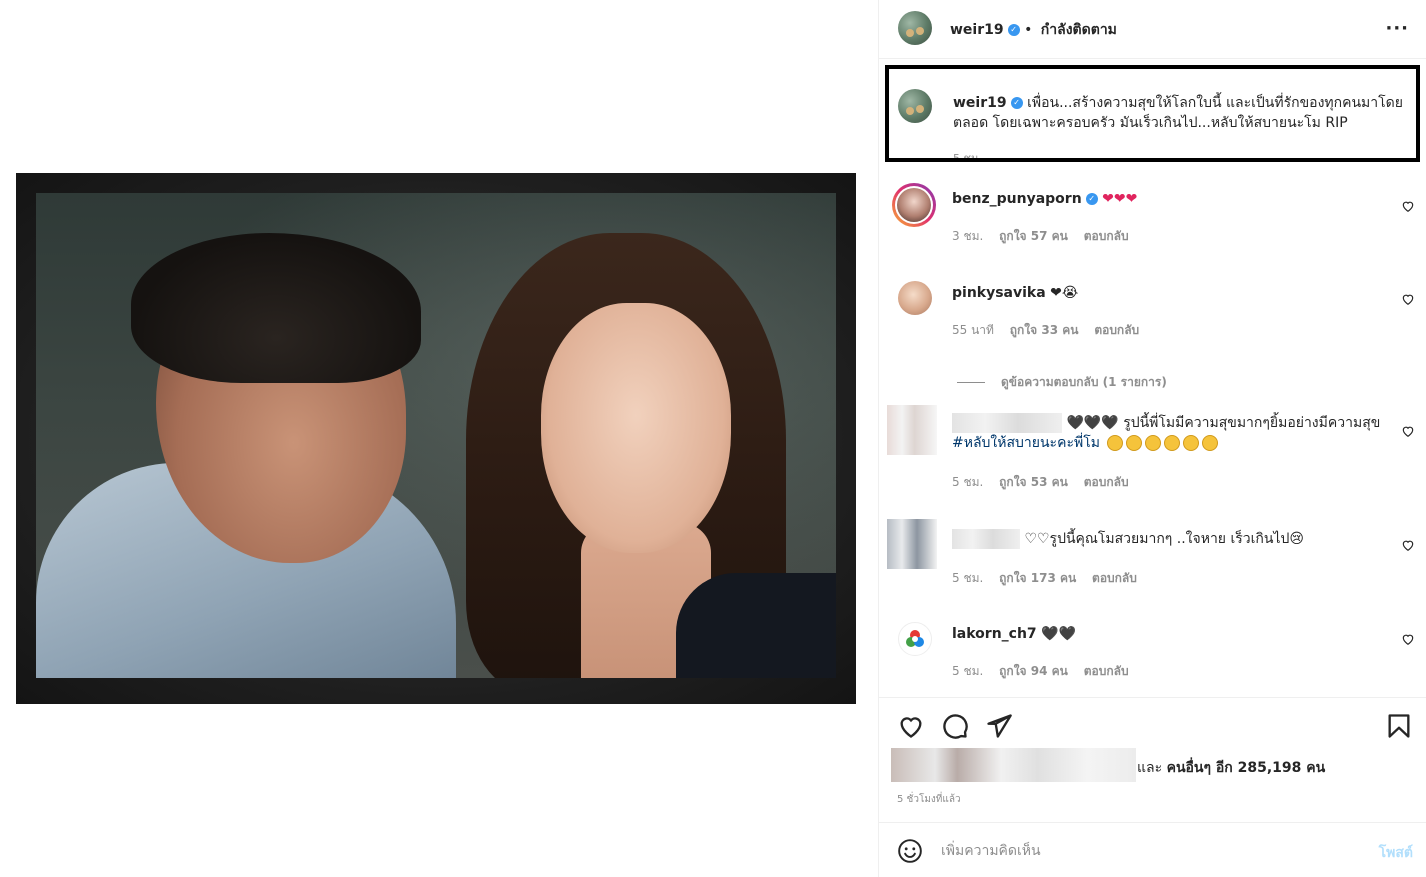  Describe the element at coordinates (929, 799) in the screenshot. I see `posted-time: 5 ชั่วโมงที่แล้ว` at that location.